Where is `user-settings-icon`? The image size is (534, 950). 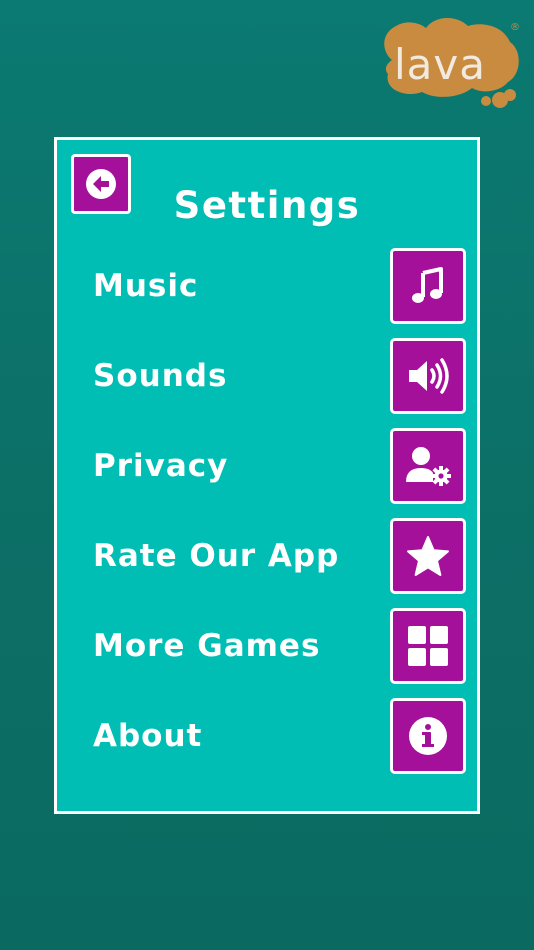 user-settings-icon is located at coordinates (428, 466).